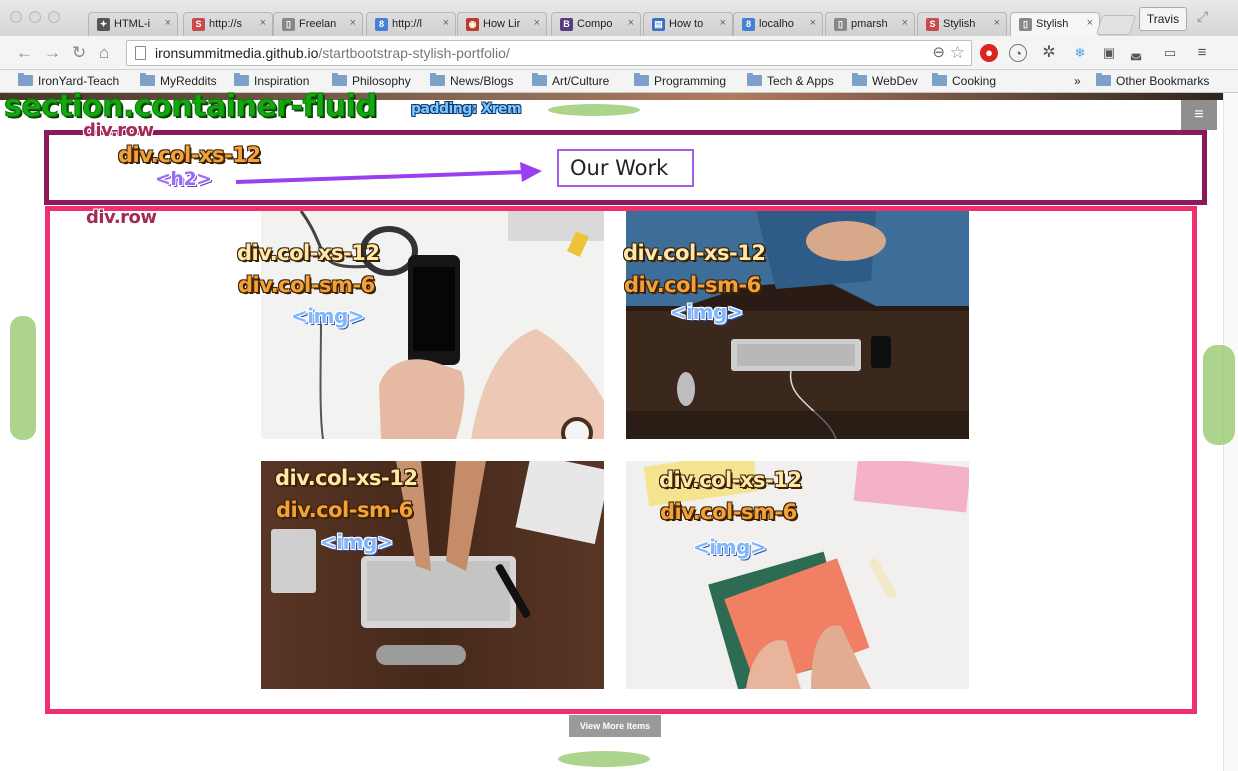 This screenshot has height=771, width=1238. Describe the element at coordinates (1136, 53) in the screenshot. I see `pocket-icon: ◛` at that location.